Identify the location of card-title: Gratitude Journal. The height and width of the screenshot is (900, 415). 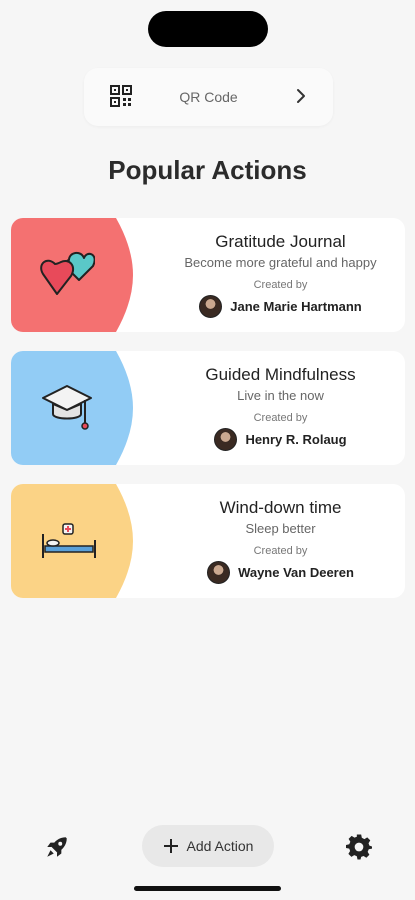
(280, 241).